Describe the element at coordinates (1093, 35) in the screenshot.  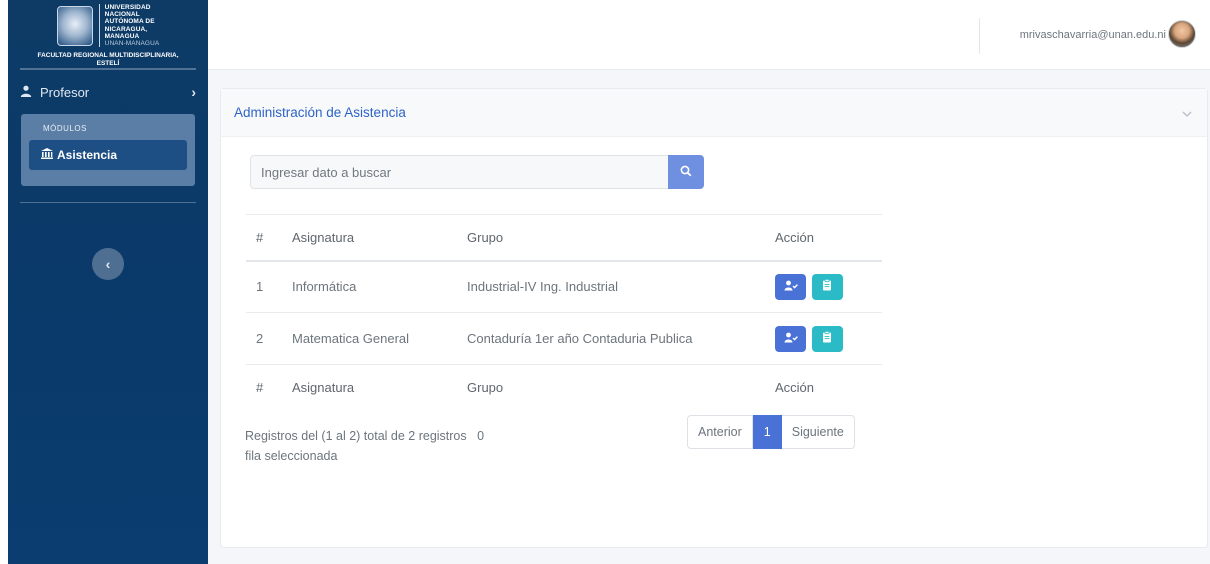
I see `user-email: mrivaschavarria@unan.edu.ni` at that location.